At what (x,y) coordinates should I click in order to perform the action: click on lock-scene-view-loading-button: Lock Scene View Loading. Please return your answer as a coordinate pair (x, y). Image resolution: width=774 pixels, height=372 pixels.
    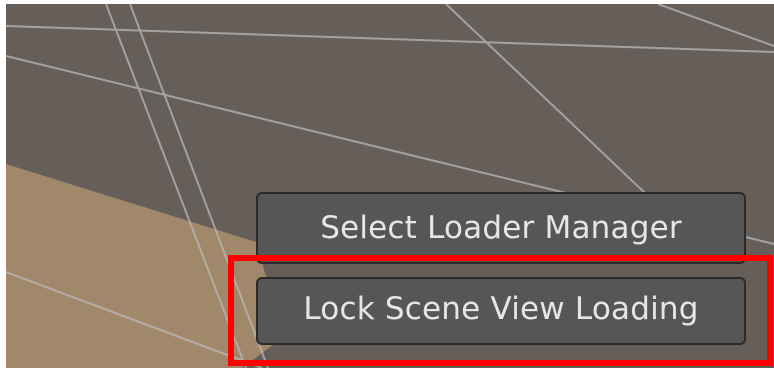
    Looking at the image, I should click on (501, 311).